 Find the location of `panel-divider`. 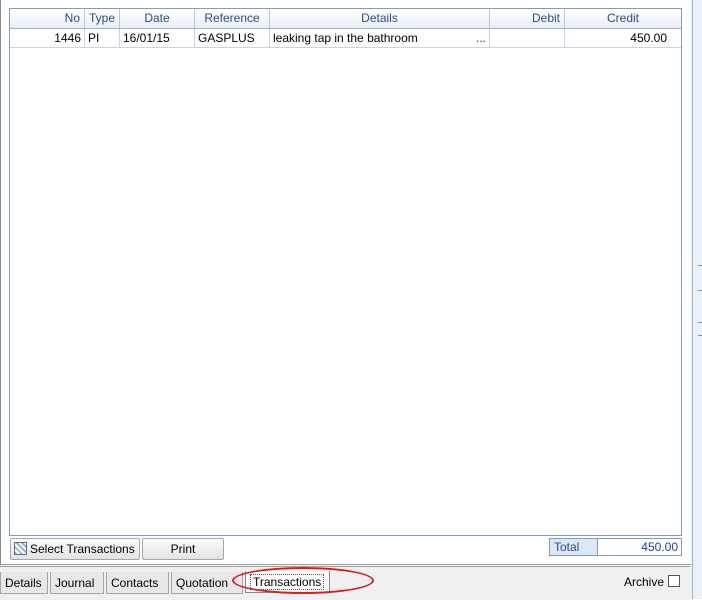

panel-divider is located at coordinates (346, 564).